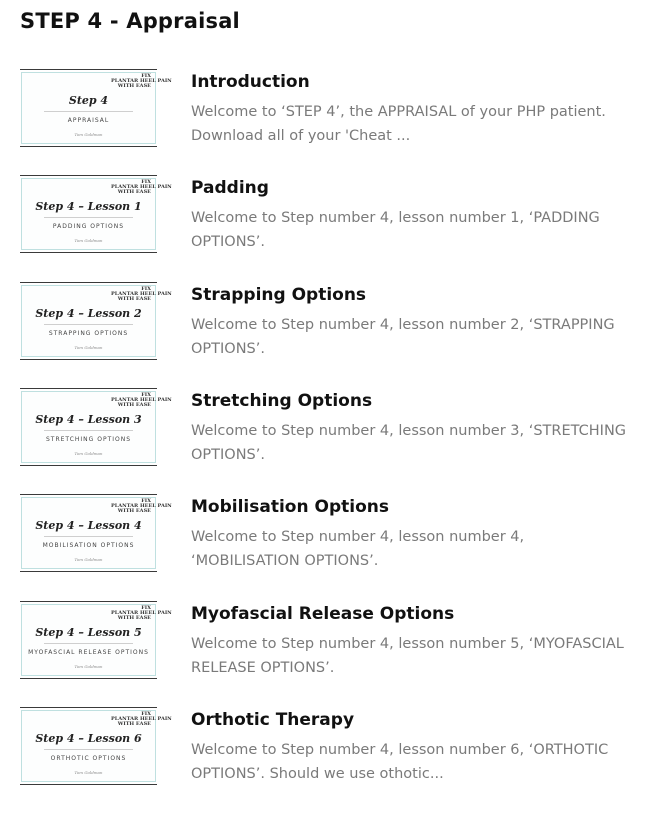 Image resolution: width=664 pixels, height=819 pixels. I want to click on thumbnail-title: Step 4 – Lesson 6, so click(88, 738).